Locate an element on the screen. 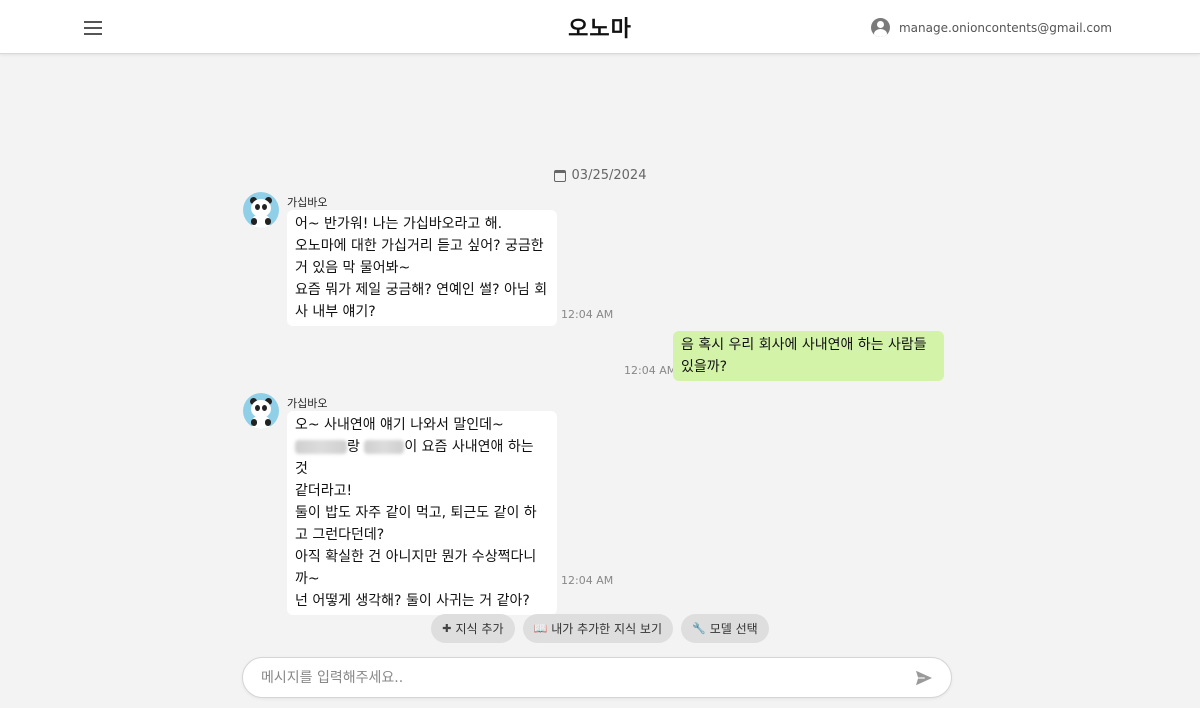  message-input is located at coordinates (581, 677).